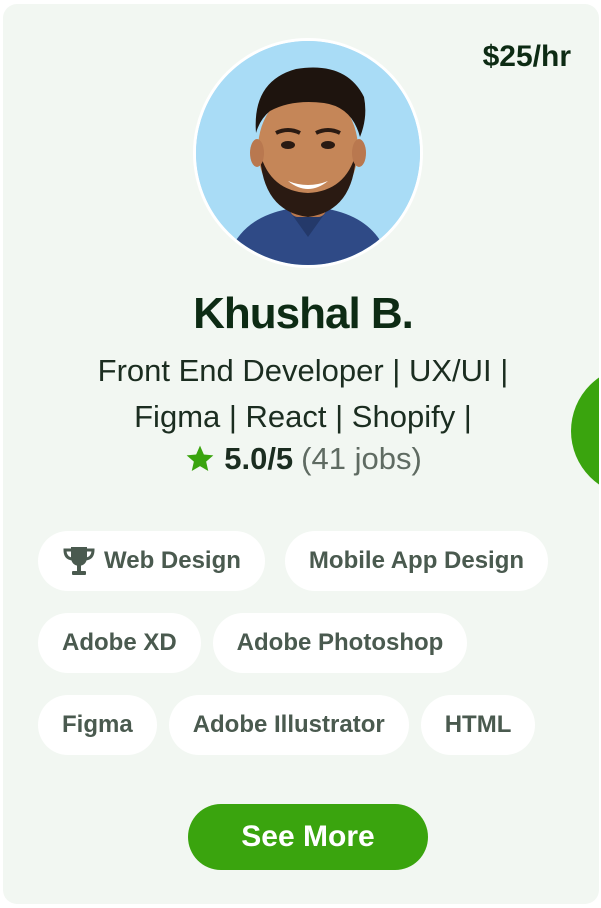  What do you see at coordinates (478, 725) in the screenshot?
I see `skill-chip: HTML` at bounding box center [478, 725].